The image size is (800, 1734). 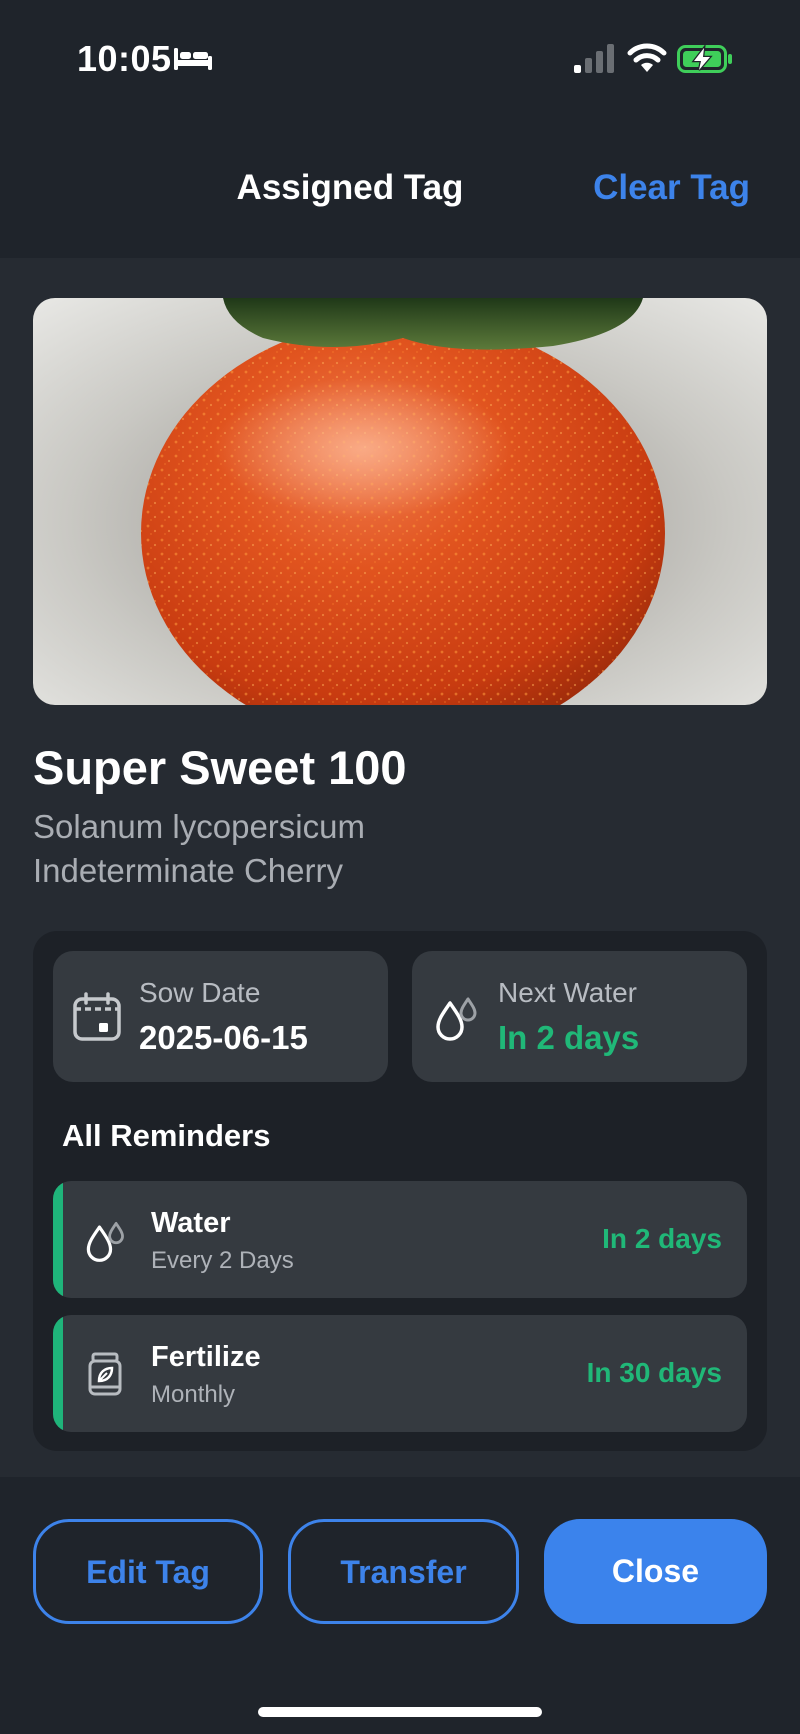 What do you see at coordinates (124, 58) in the screenshot?
I see `status-time: 10:05` at bounding box center [124, 58].